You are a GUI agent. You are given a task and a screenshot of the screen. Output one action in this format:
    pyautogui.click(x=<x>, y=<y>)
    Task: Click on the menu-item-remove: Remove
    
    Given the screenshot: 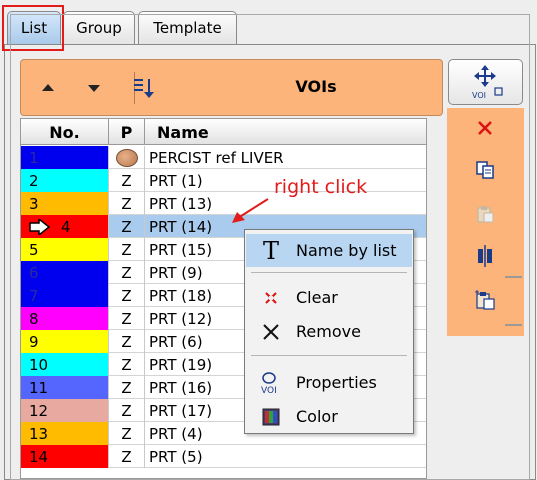 What is the action you would take?
    pyautogui.click(x=329, y=331)
    